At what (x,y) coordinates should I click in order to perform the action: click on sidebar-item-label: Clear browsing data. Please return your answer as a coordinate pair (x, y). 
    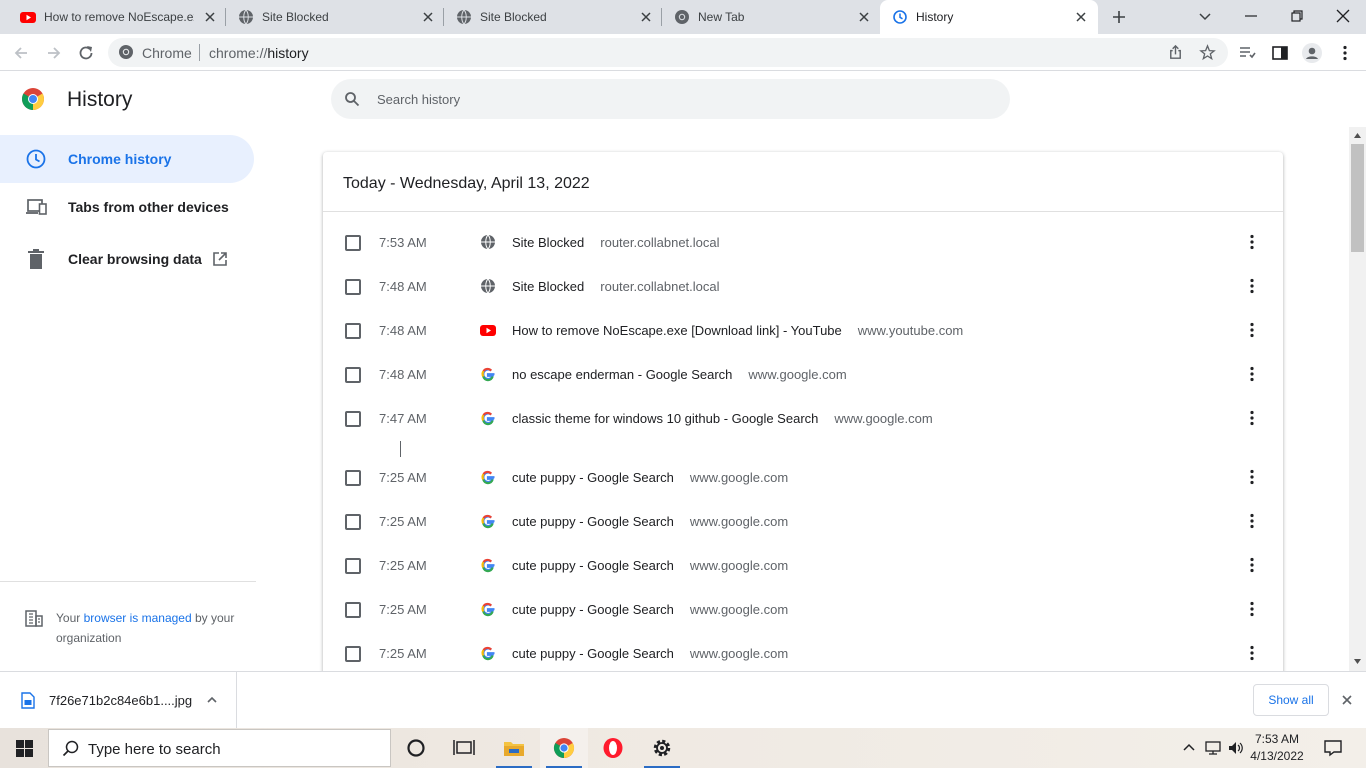
    Looking at the image, I should click on (135, 259).